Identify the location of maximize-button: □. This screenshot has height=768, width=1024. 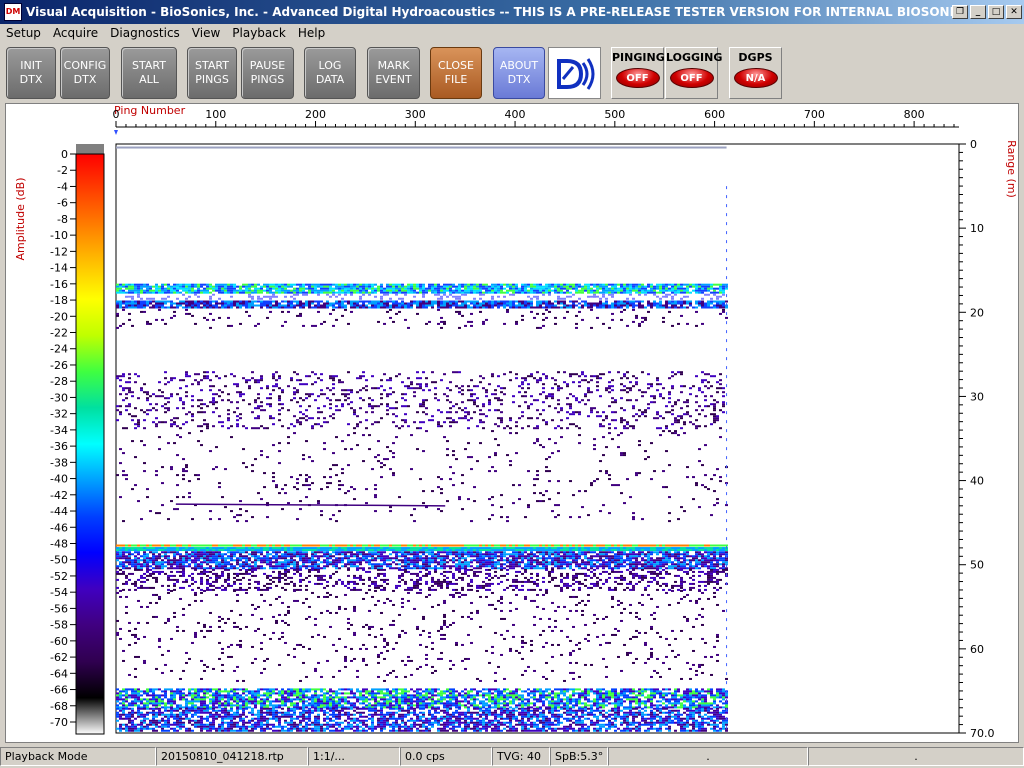
(996, 12).